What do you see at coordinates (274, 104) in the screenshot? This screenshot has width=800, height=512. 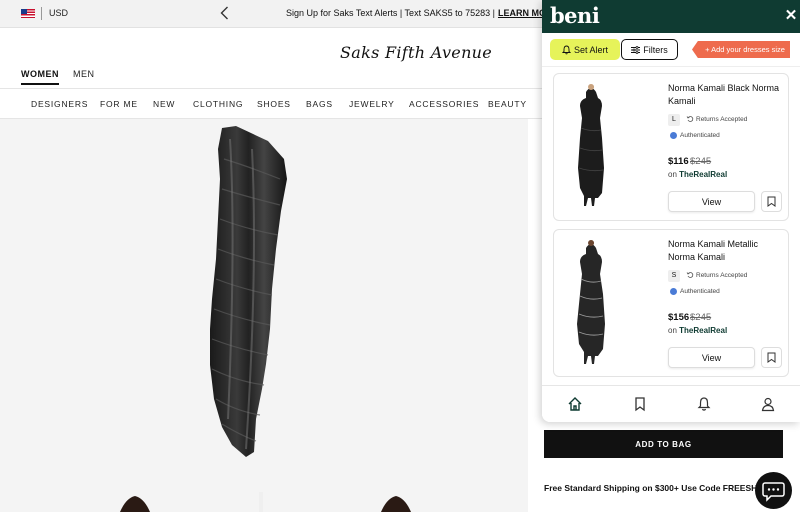 I see `nav-shoes: SHOES` at bounding box center [274, 104].